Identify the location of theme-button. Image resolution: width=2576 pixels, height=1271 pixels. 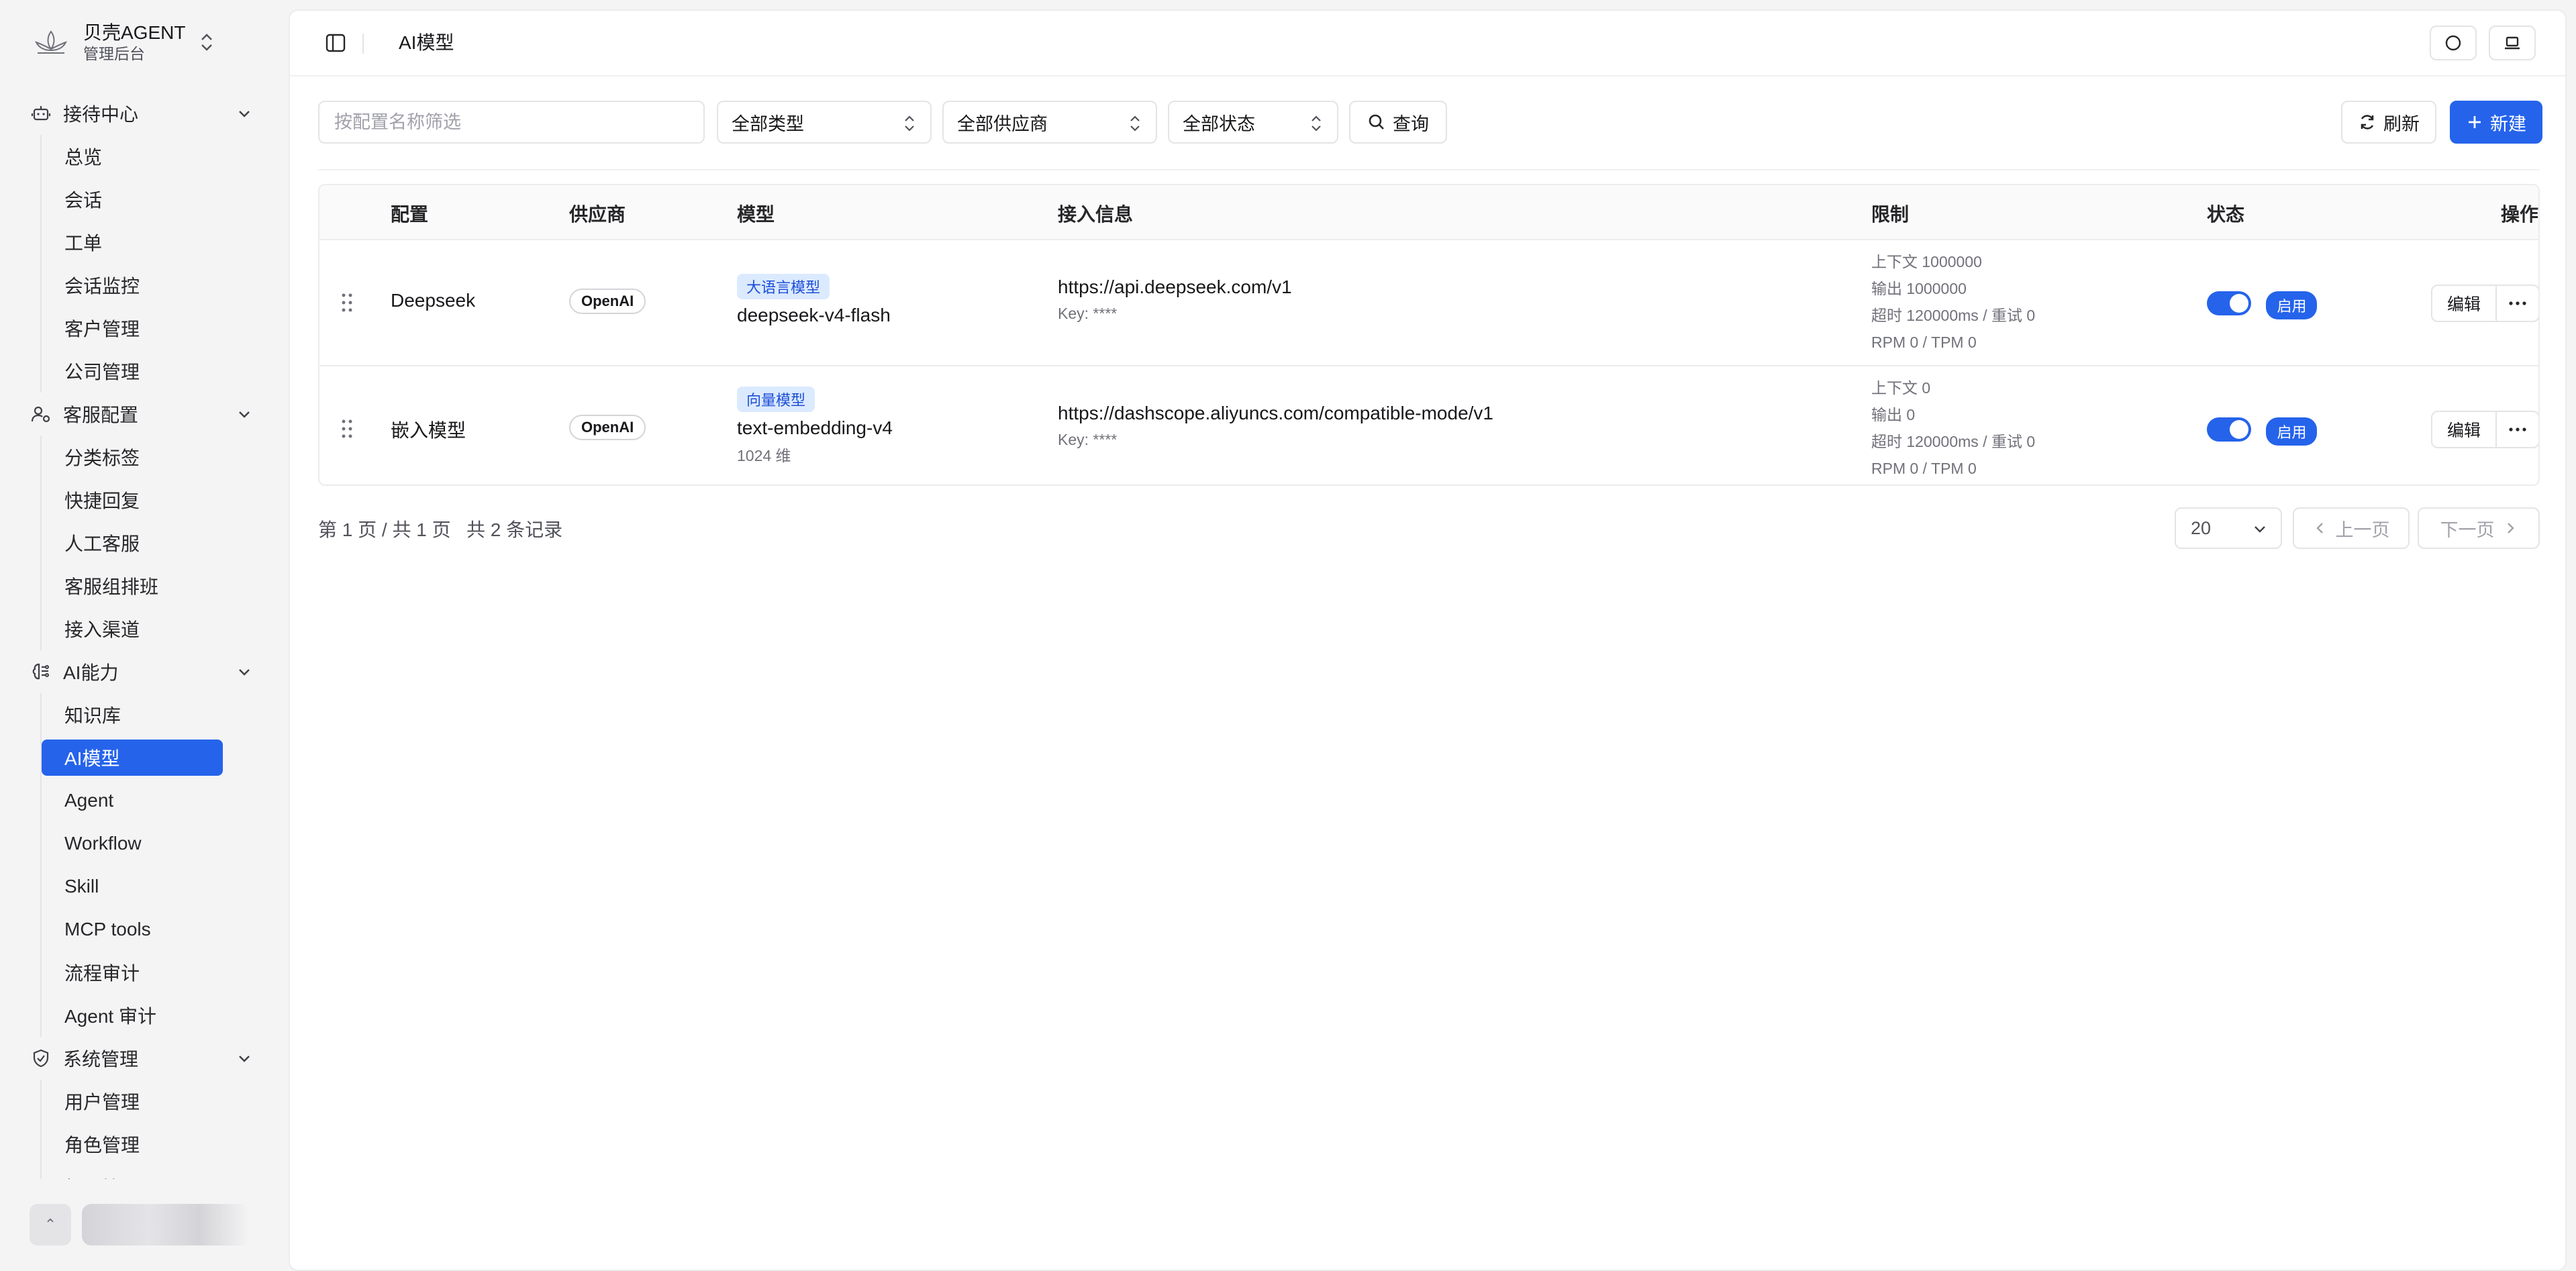
(2453, 43).